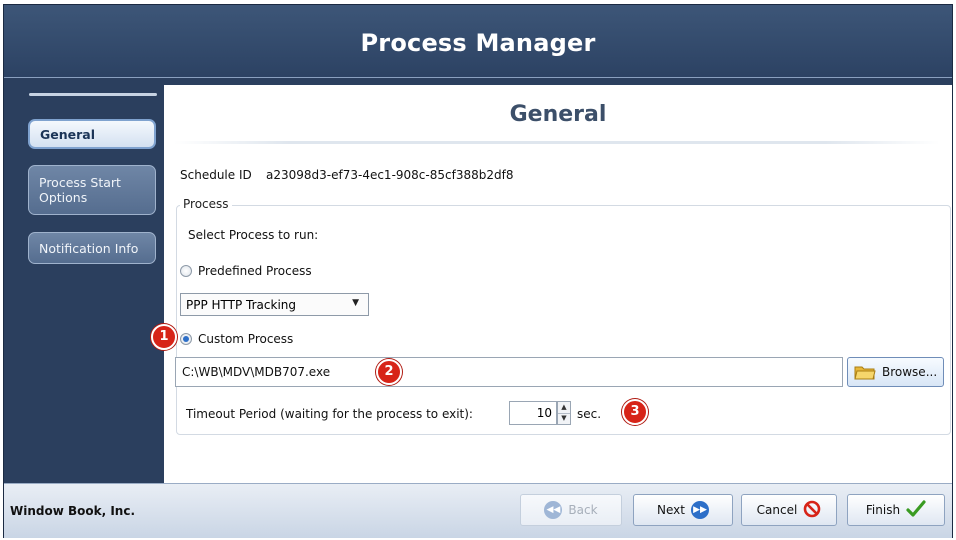 This screenshot has width=956, height=540. Describe the element at coordinates (89, 248) in the screenshot. I see `sidebar-item-label: Notification Info` at that location.